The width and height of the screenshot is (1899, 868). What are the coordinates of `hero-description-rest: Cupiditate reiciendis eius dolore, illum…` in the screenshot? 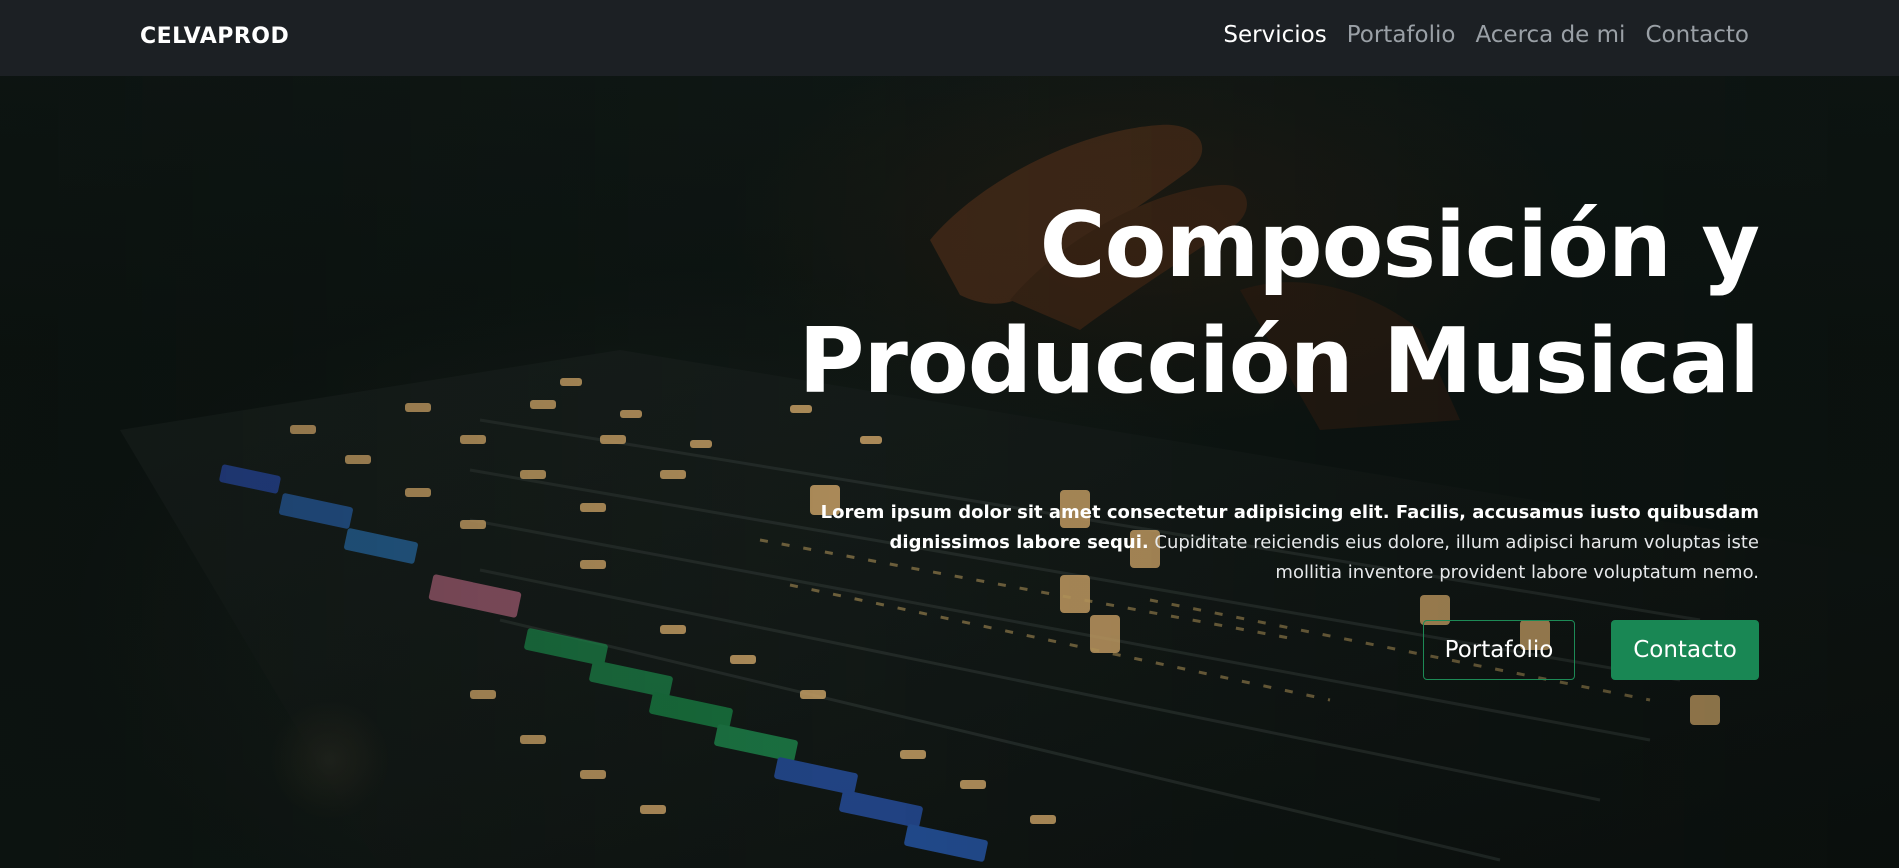 It's located at (1453, 557).